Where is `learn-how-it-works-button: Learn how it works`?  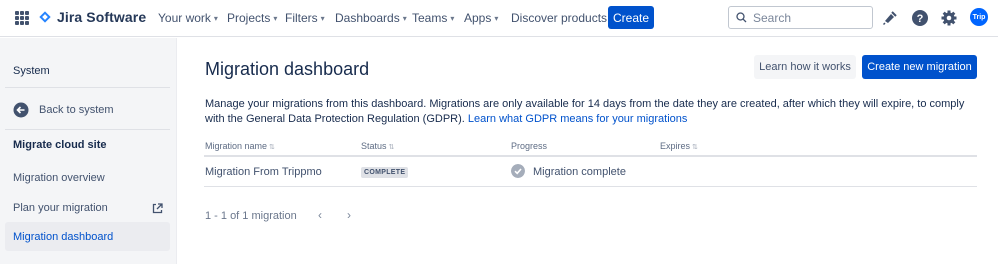 learn-how-it-works-button: Learn how it works is located at coordinates (805, 67).